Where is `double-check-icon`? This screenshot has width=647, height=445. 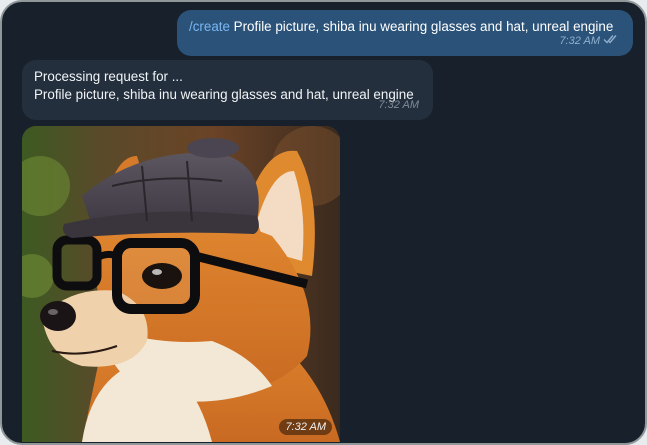
double-check-icon is located at coordinates (611, 41).